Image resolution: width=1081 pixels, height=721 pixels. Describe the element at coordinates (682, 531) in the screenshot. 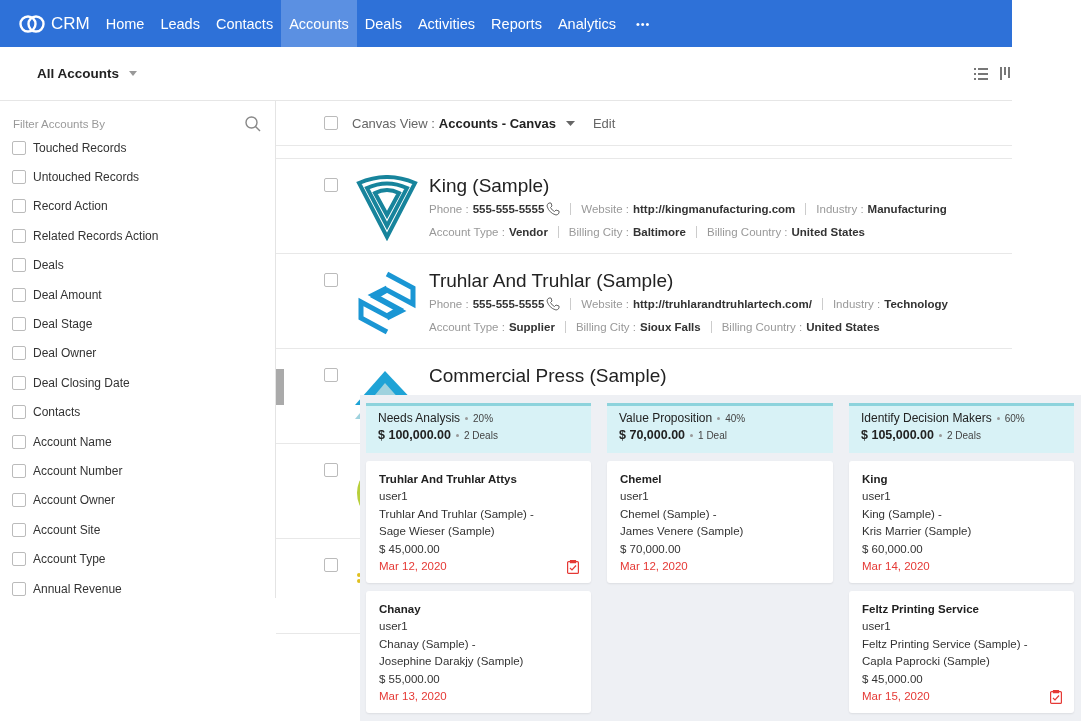

I see `deal-contact: James Venere (Sample)` at that location.